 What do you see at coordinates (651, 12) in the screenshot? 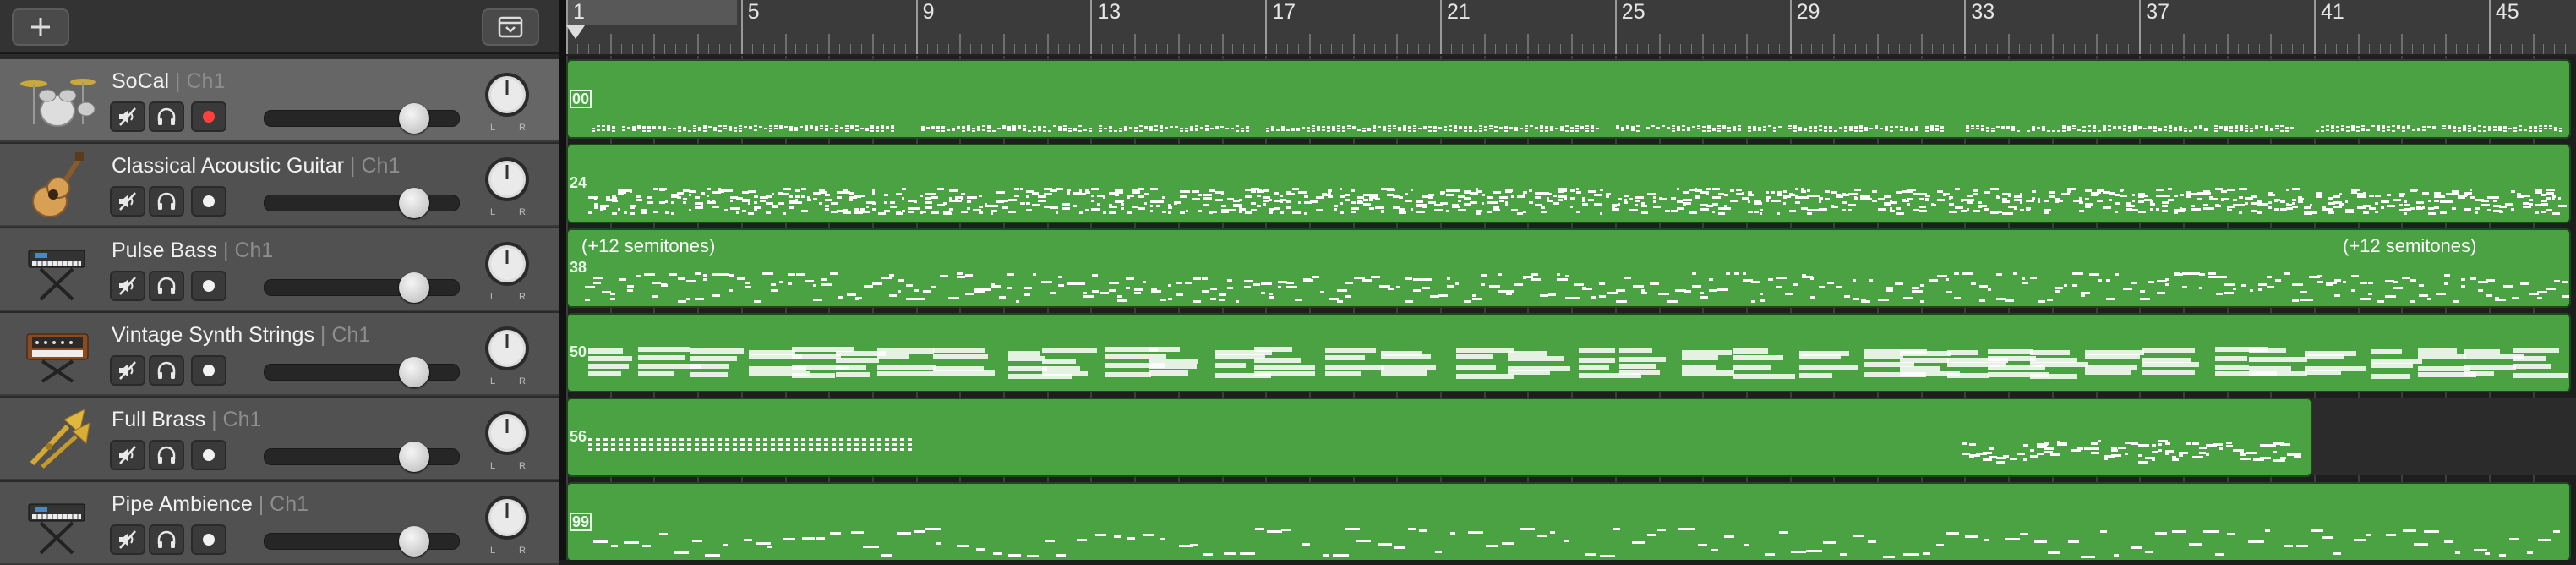
I see `cycle-area` at bounding box center [651, 12].